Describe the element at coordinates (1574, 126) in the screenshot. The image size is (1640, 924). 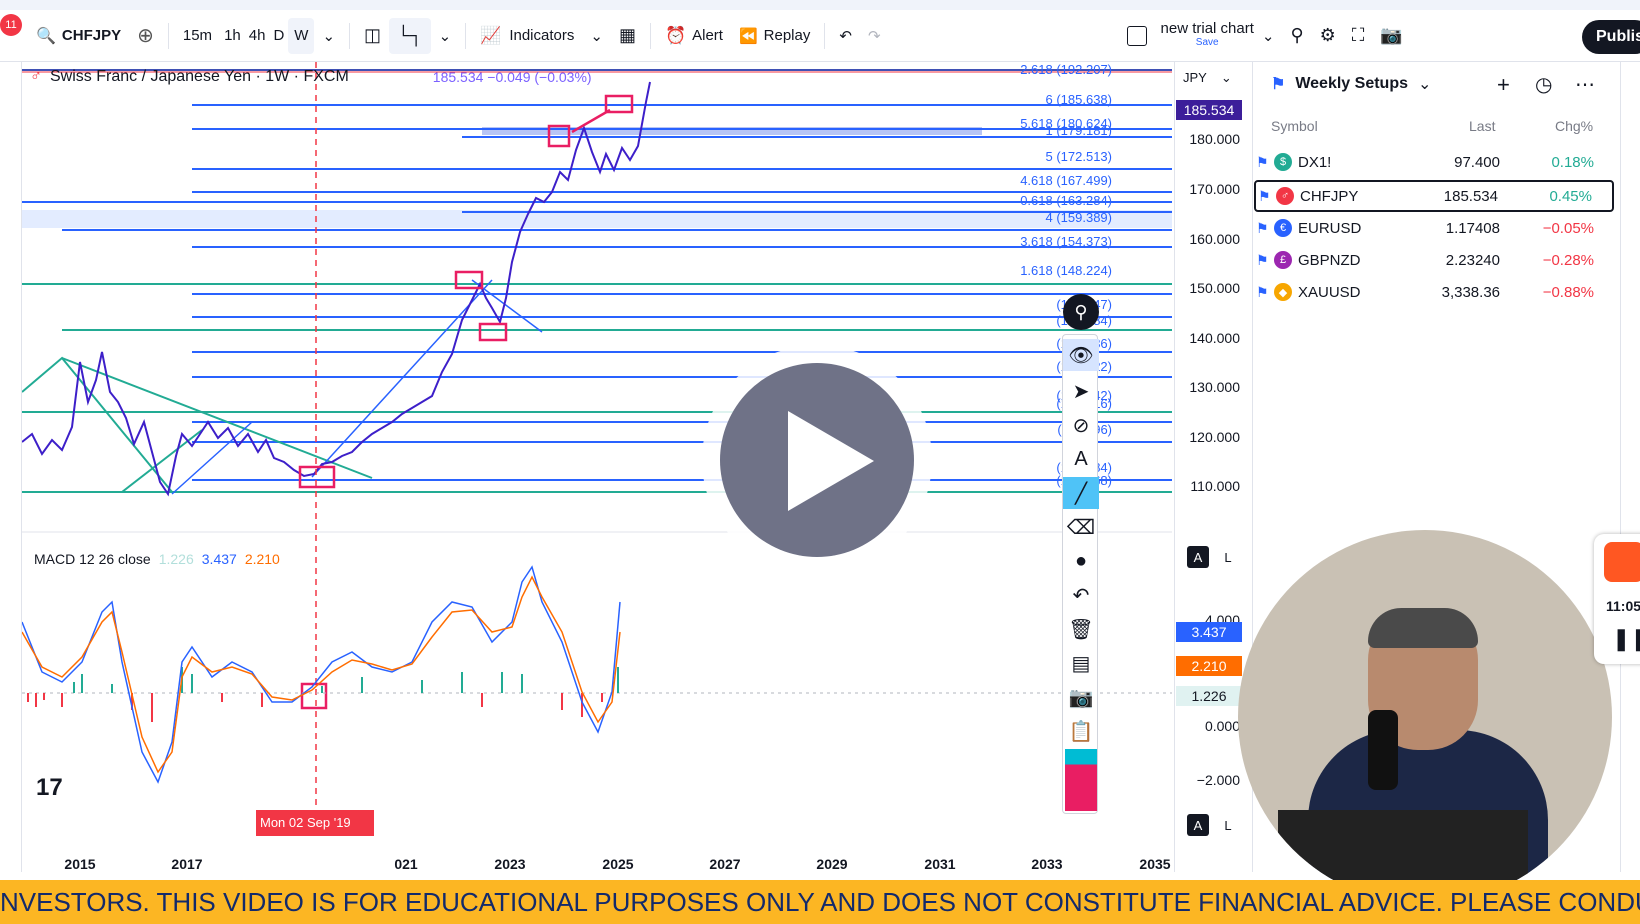
I see `col-chg: Chg%` at that location.